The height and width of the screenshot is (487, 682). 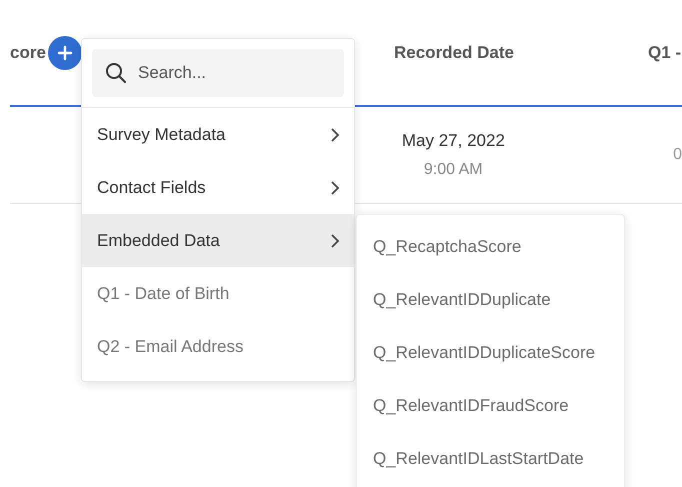 I want to click on plus-icon, so click(x=64, y=52).